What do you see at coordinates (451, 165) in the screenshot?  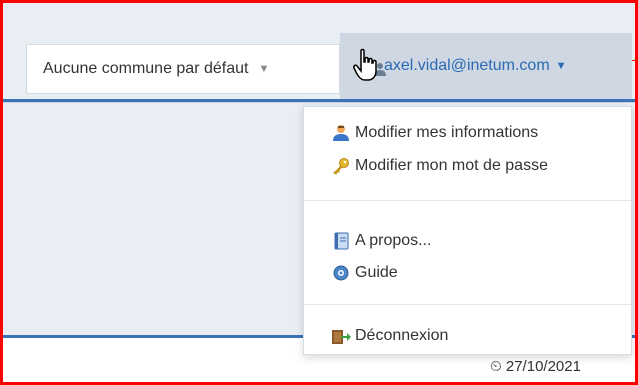 I see `menu-item-label: Modifier mon mot de passe` at bounding box center [451, 165].